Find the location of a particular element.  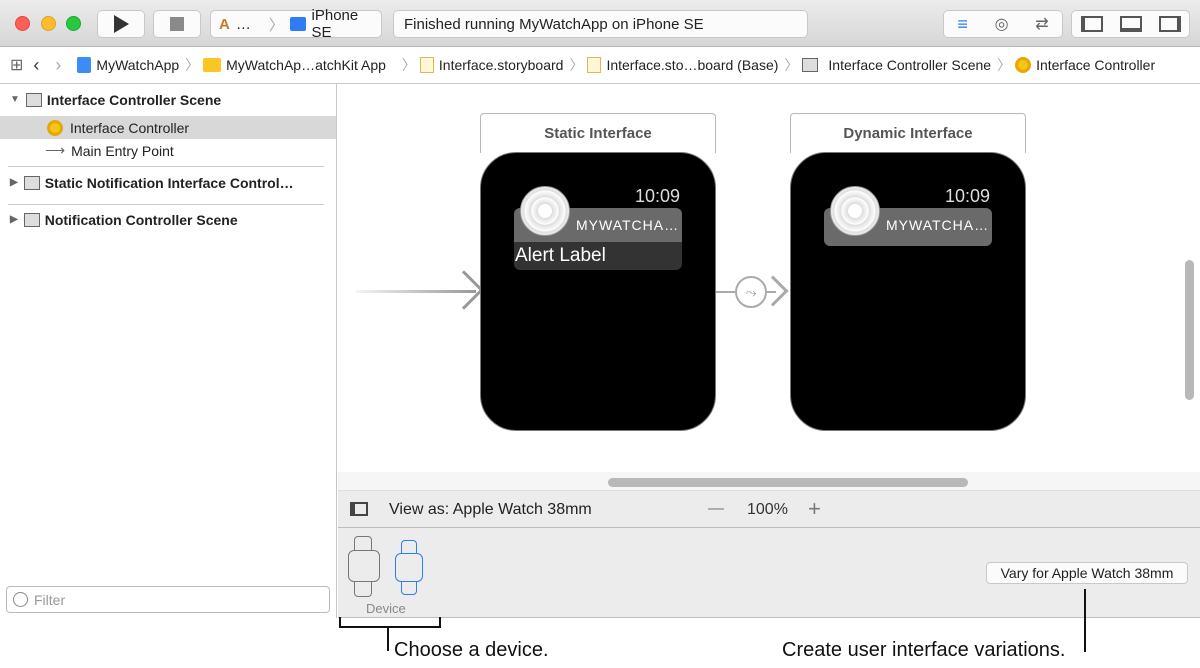

outline-label: Main Entry Point is located at coordinates (122, 150).